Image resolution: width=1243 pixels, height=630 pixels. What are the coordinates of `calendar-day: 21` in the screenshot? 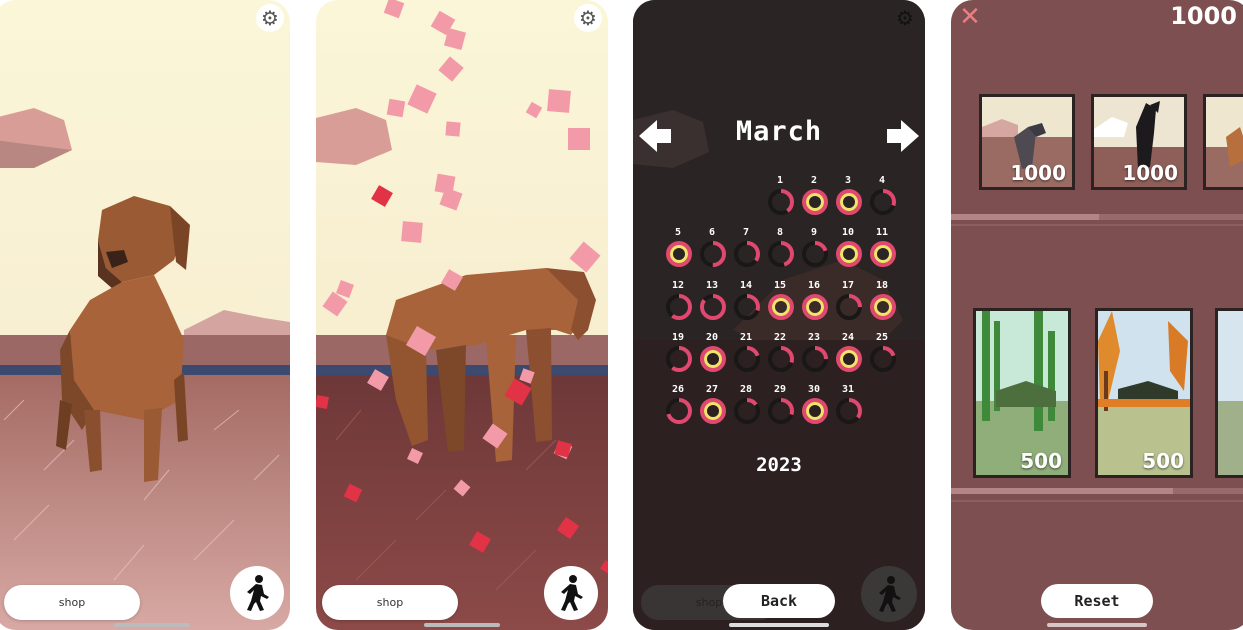 It's located at (746, 355).